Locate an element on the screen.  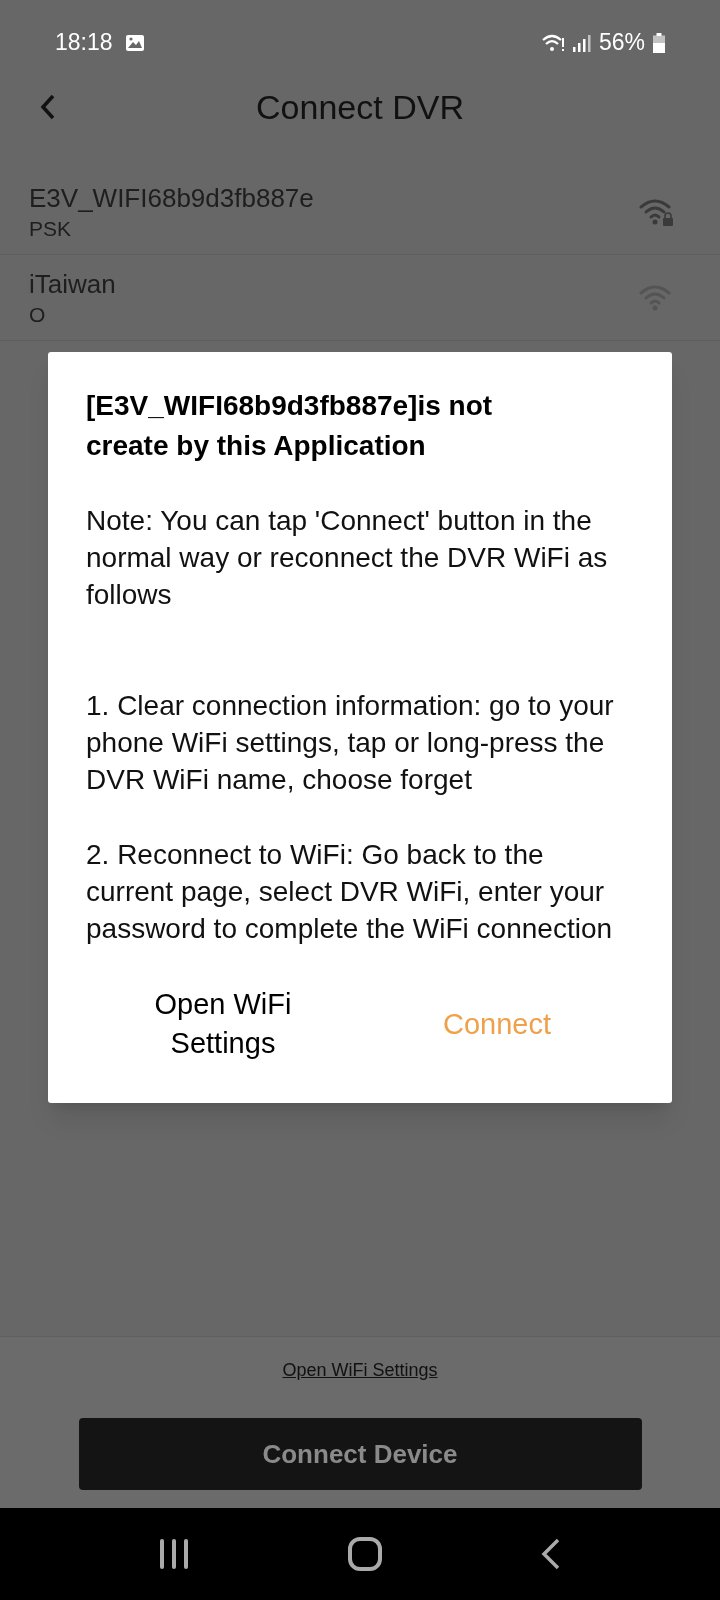
network-name: E3V_WIFI68b9d3fb887e is located at coordinates (171, 198).